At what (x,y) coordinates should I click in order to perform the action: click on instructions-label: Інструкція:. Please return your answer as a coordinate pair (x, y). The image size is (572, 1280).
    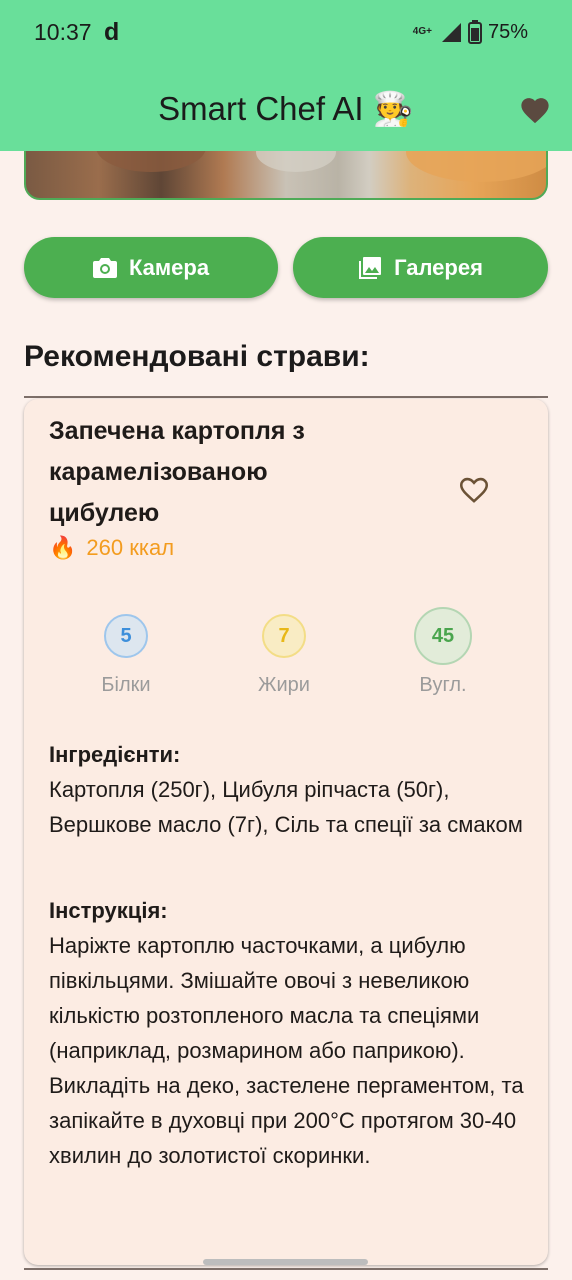
    Looking at the image, I should click on (108, 910).